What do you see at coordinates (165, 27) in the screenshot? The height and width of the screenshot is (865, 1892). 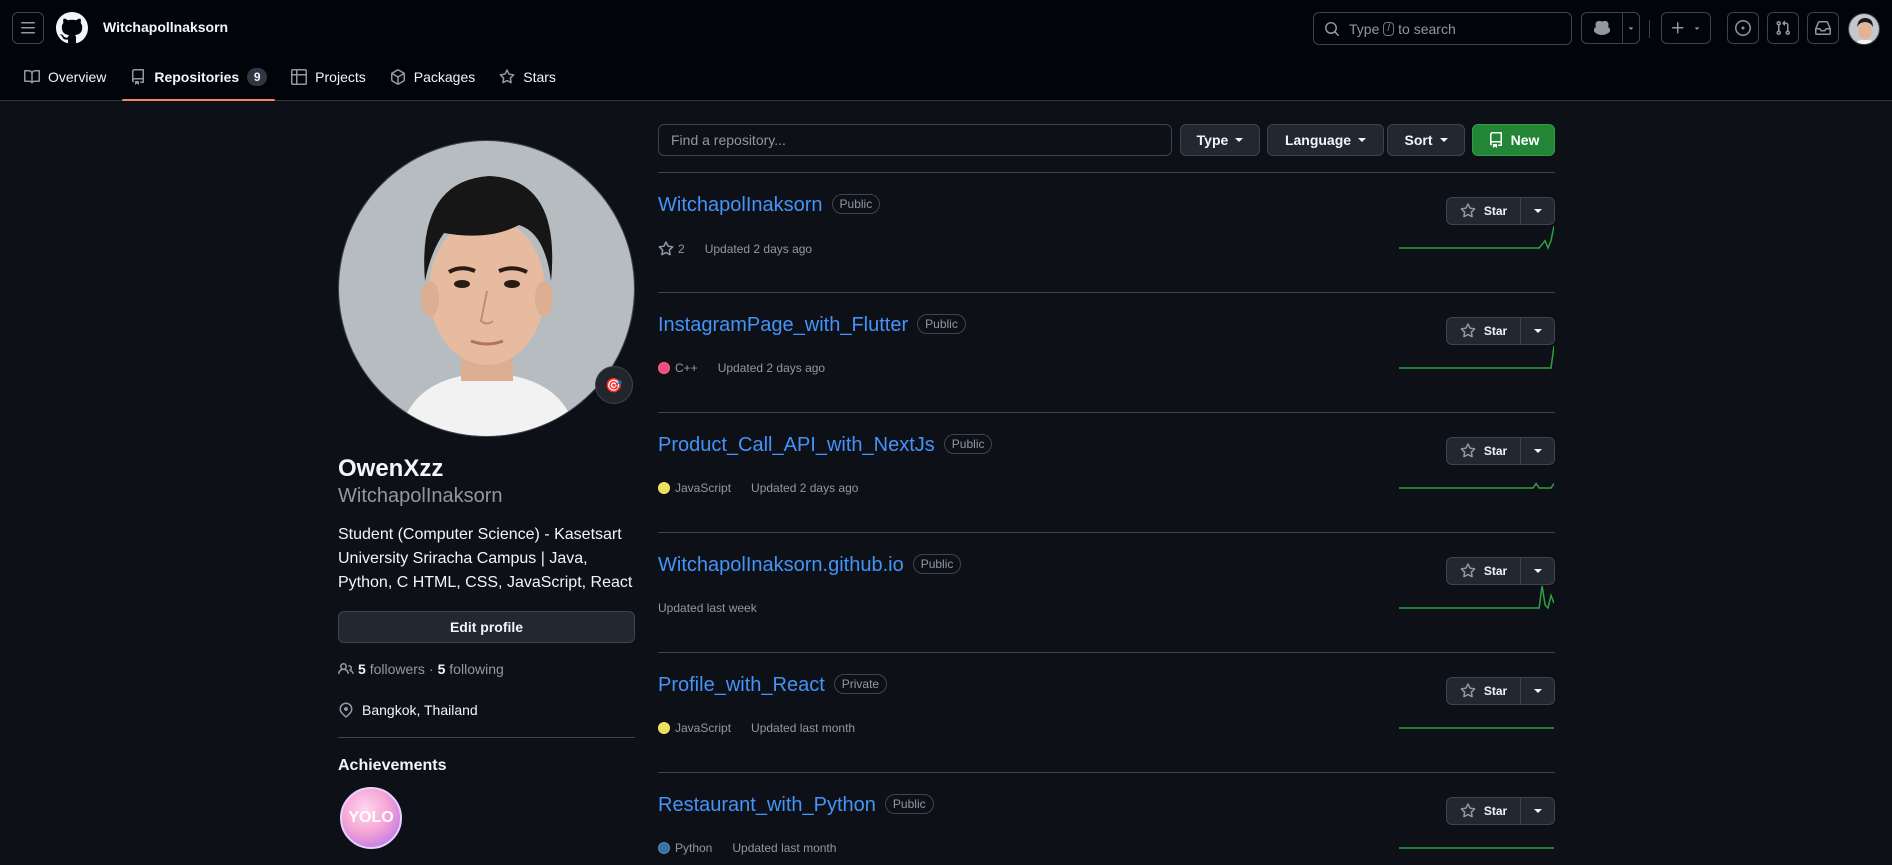 I see `header-username: Witchapollnaksorn` at bounding box center [165, 27].